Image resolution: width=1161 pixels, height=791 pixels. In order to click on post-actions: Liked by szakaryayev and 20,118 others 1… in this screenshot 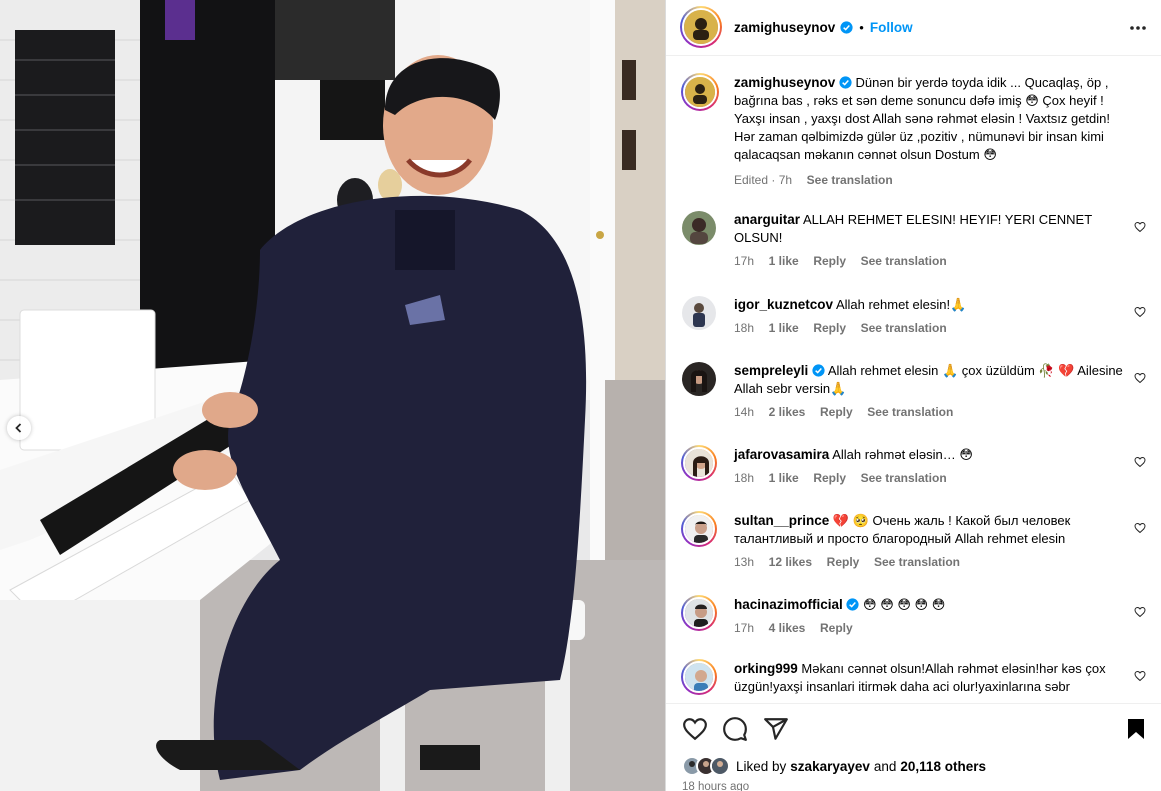, I will do `click(913, 747)`.